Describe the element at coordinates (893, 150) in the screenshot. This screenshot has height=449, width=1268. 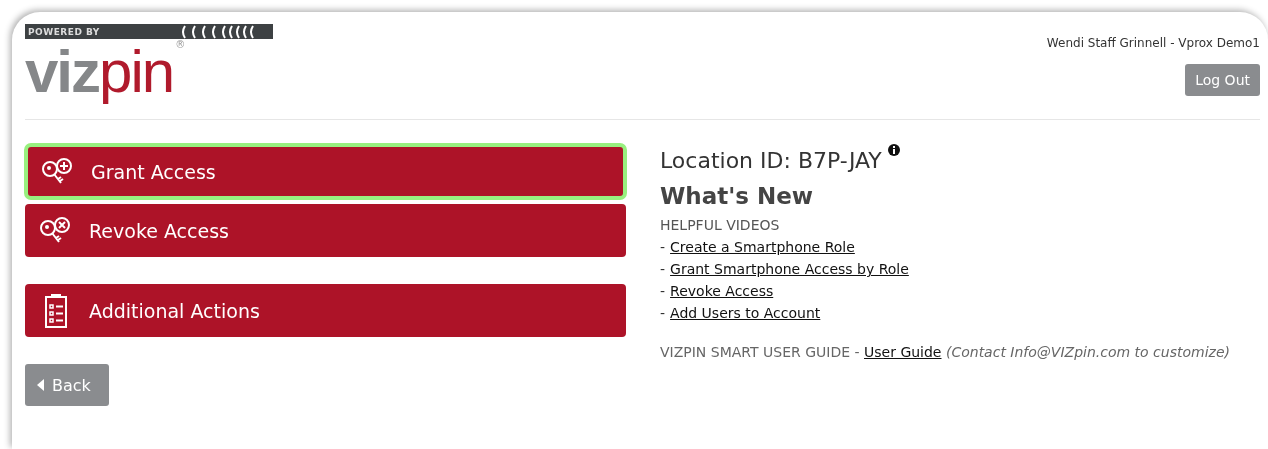
I see `info-icon` at that location.